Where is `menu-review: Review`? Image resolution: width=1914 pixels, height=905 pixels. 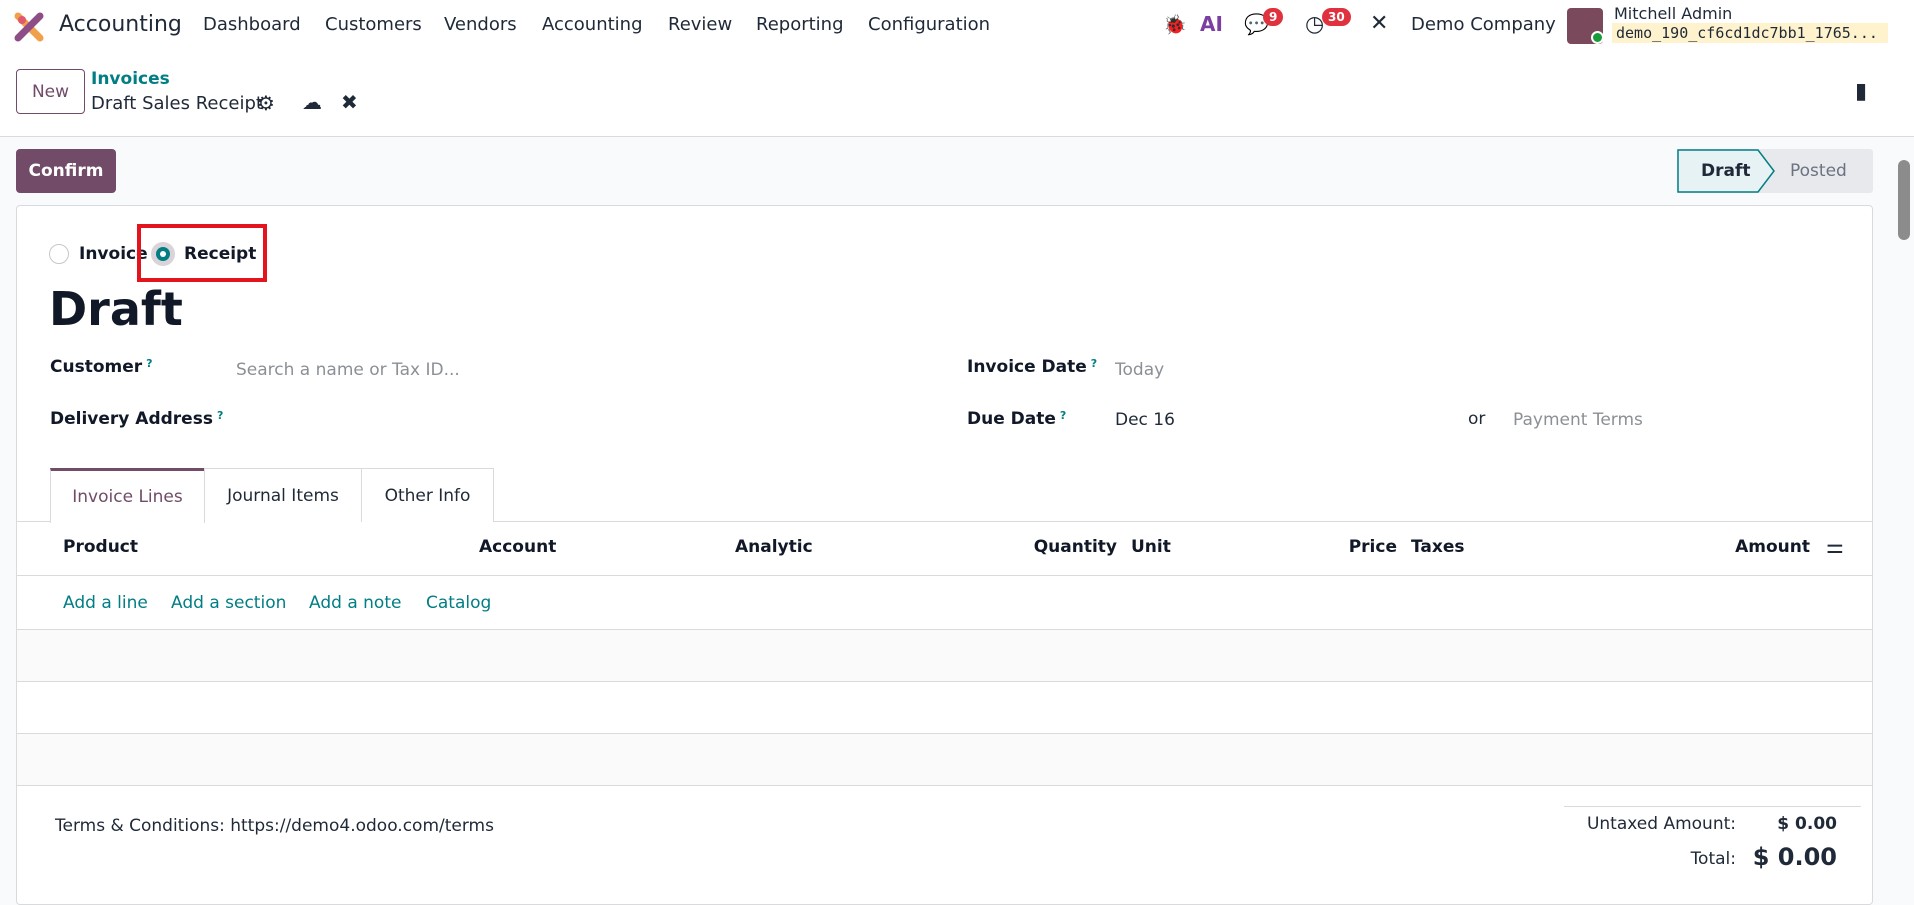 menu-review: Review is located at coordinates (700, 24).